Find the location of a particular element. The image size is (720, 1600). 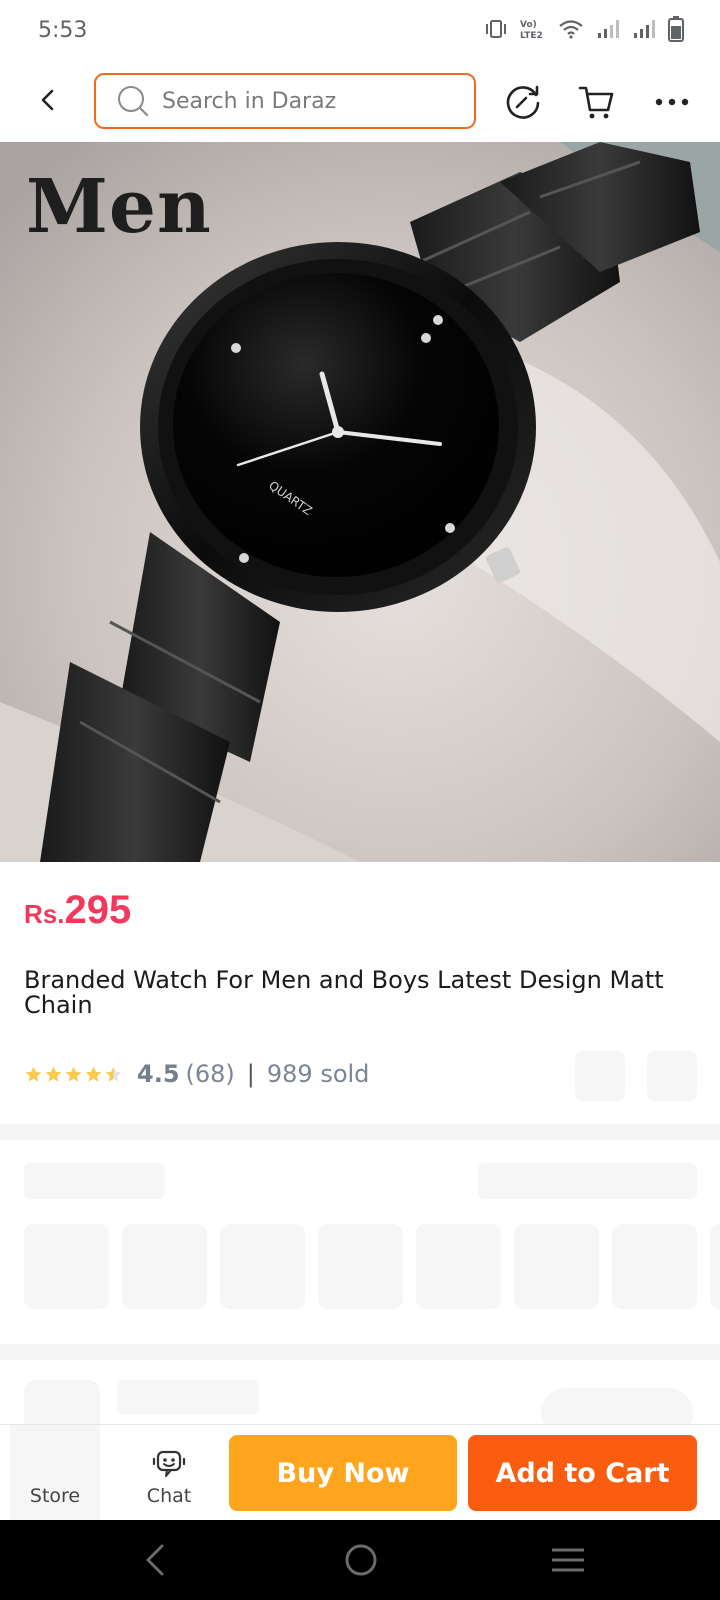

back-button is located at coordinates (48, 100).